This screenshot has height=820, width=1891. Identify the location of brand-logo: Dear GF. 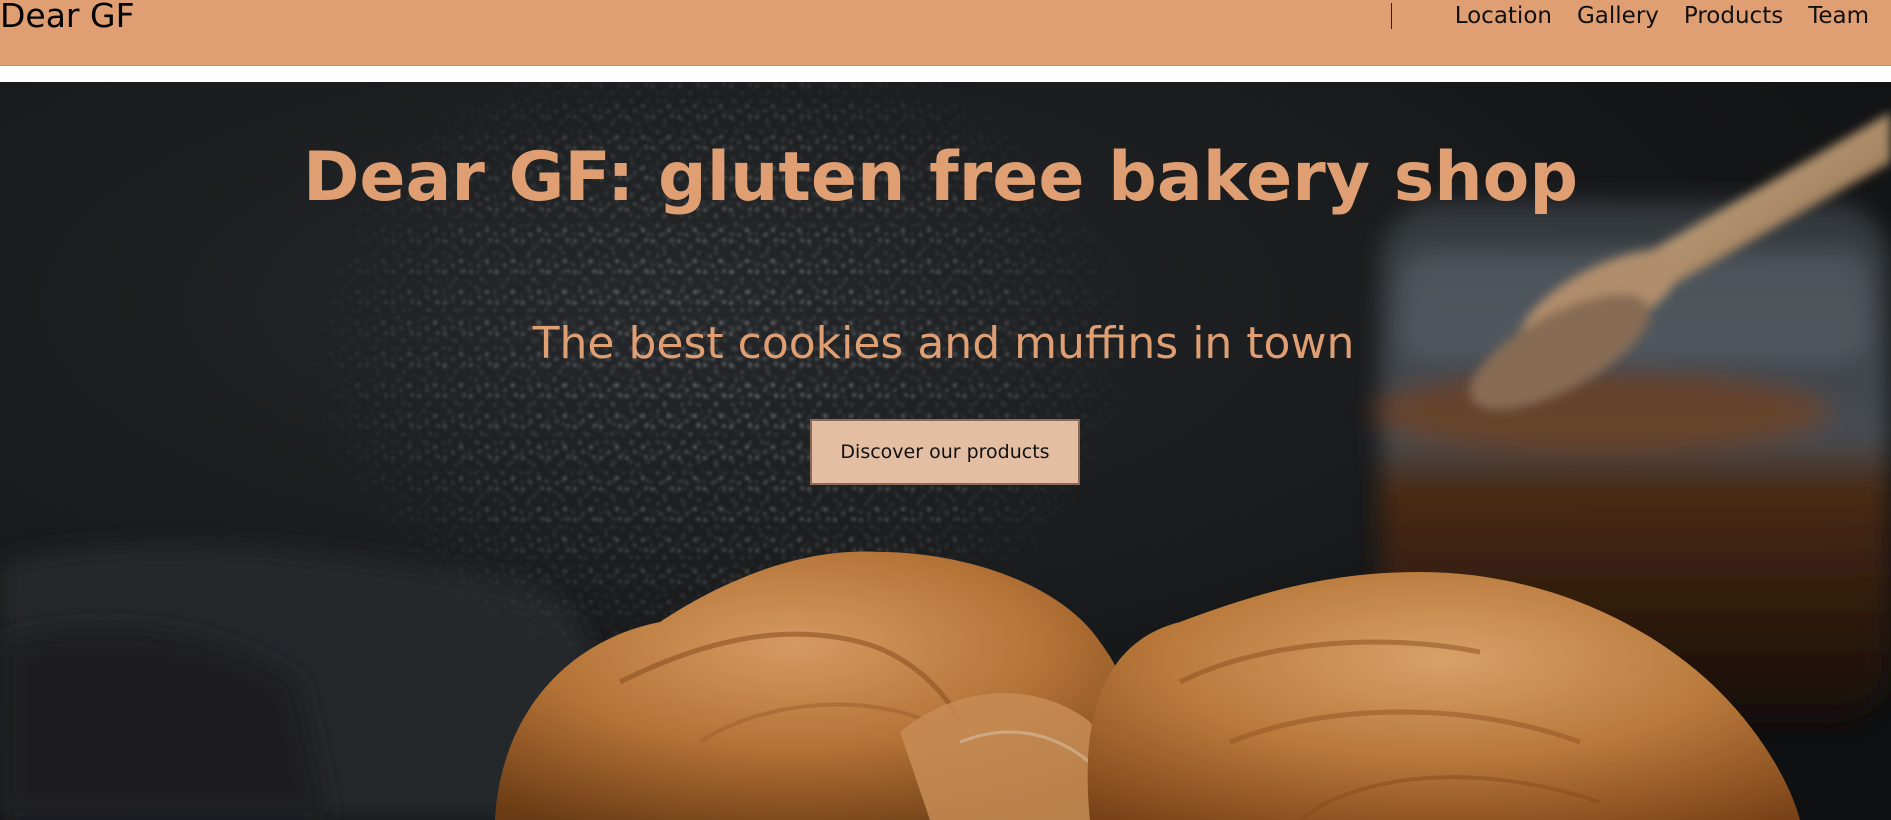
(67, 17).